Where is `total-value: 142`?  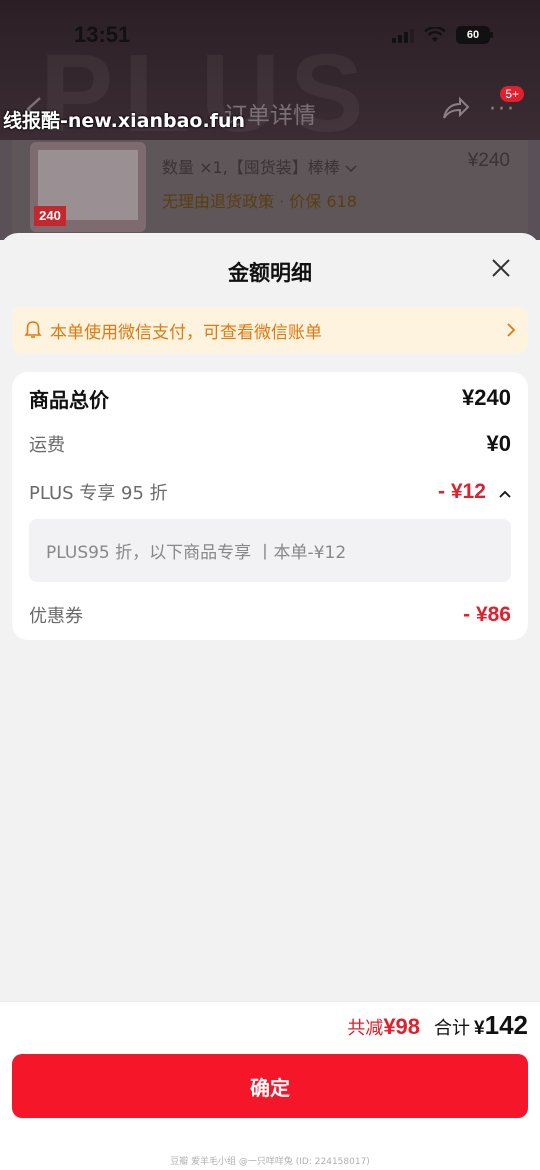
total-value: 142 is located at coordinates (506, 1025).